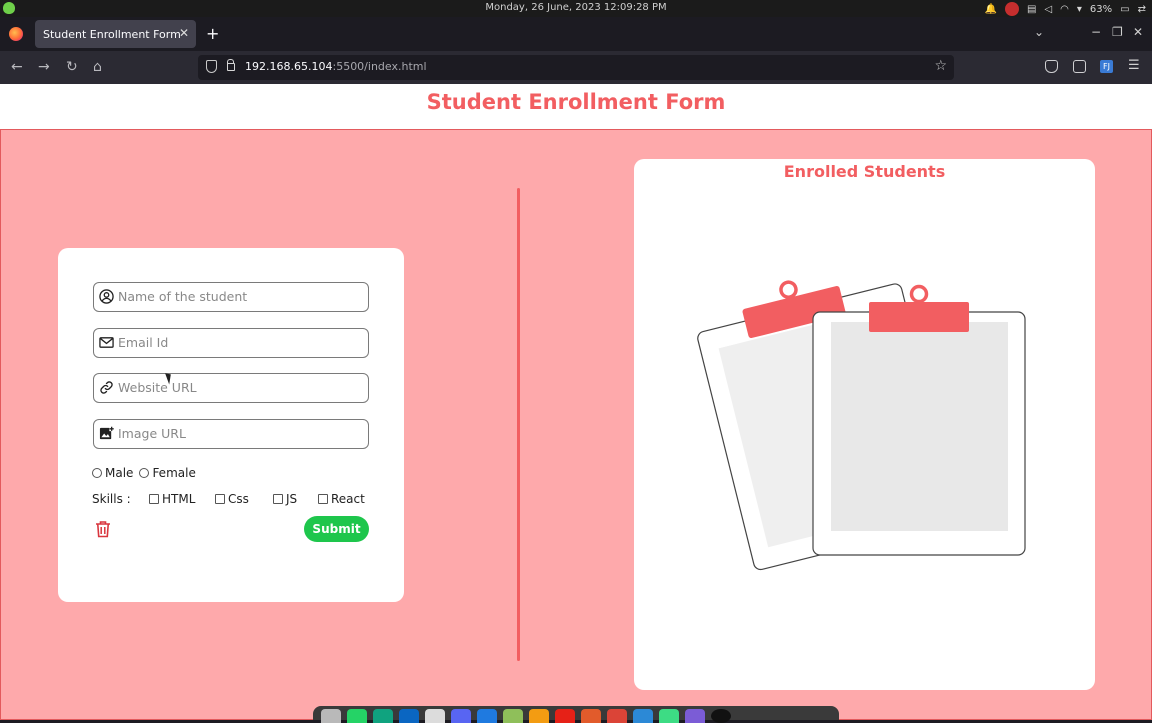 This screenshot has width=1152, height=723. Describe the element at coordinates (72, 67) in the screenshot. I see `reload-icon: ↻` at that location.